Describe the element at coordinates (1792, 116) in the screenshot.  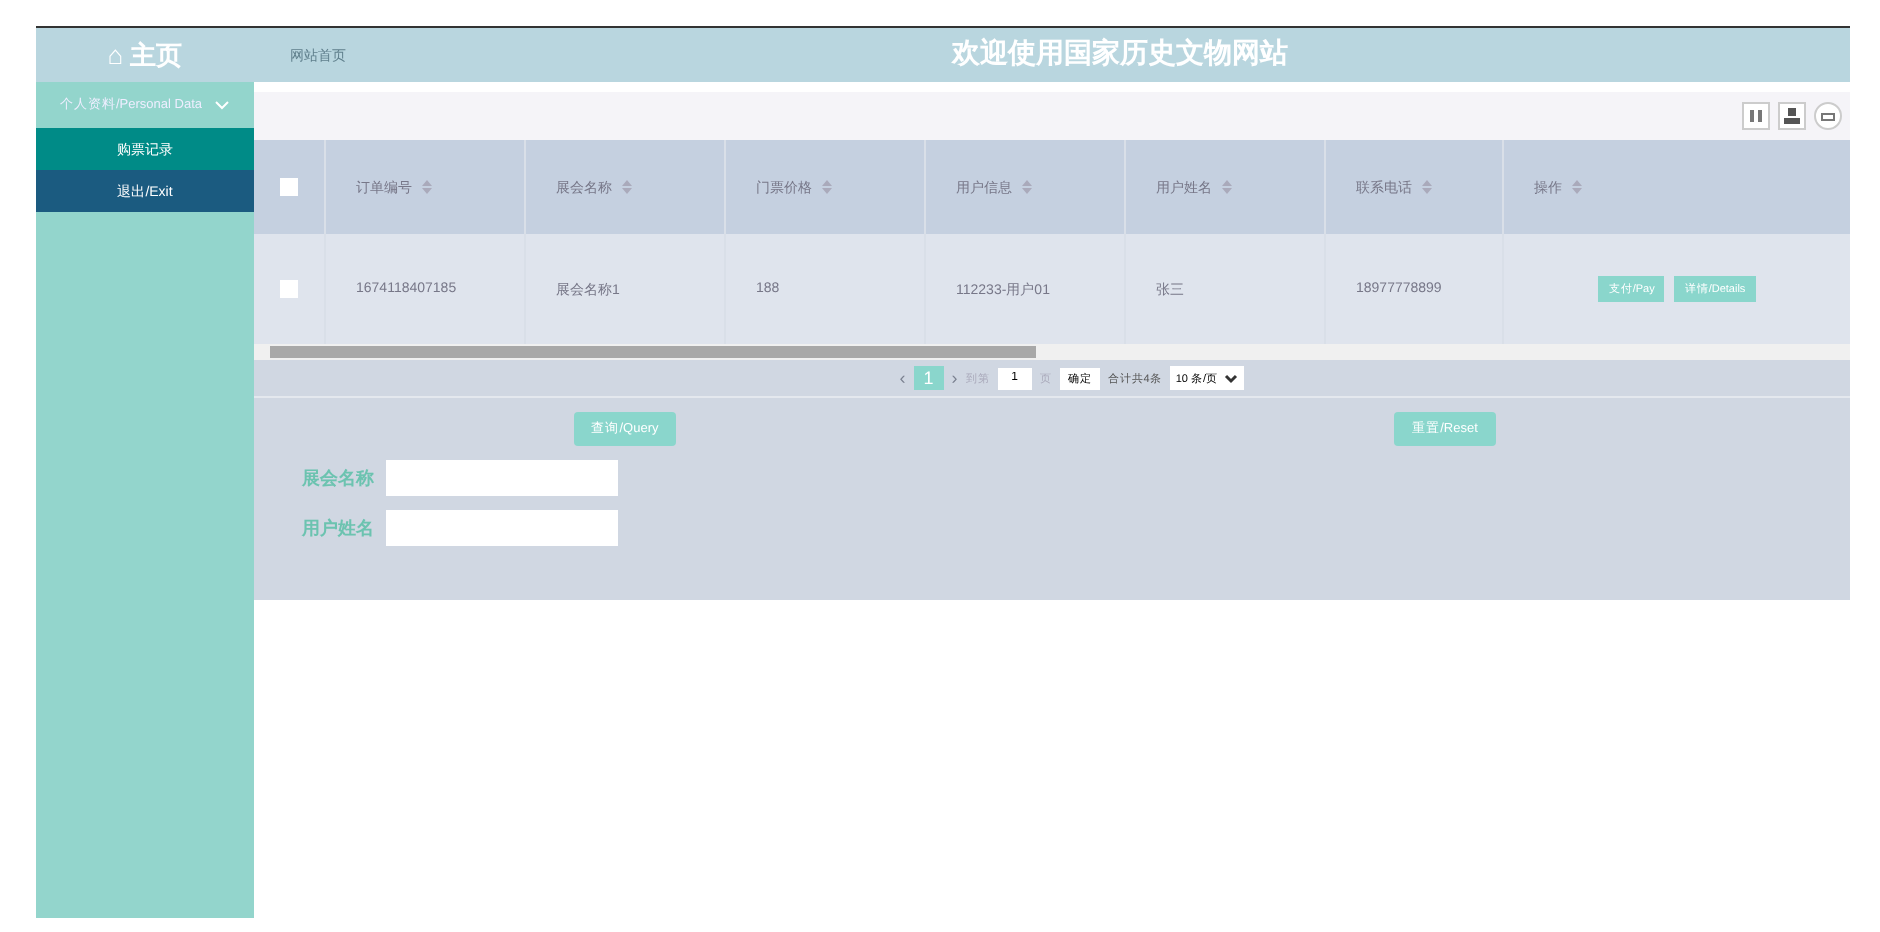
I see `export-icon` at that location.